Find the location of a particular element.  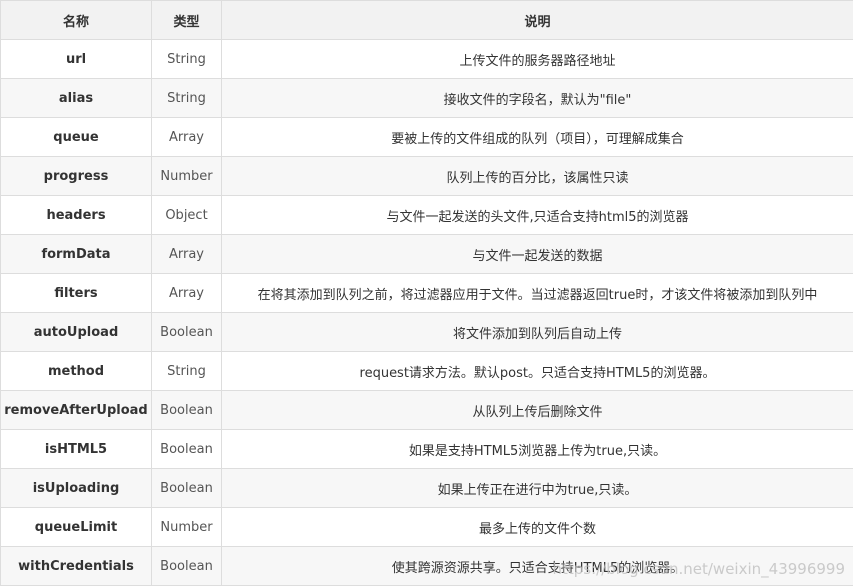

header-row: 名称 类型 说明 is located at coordinates (426, 20).